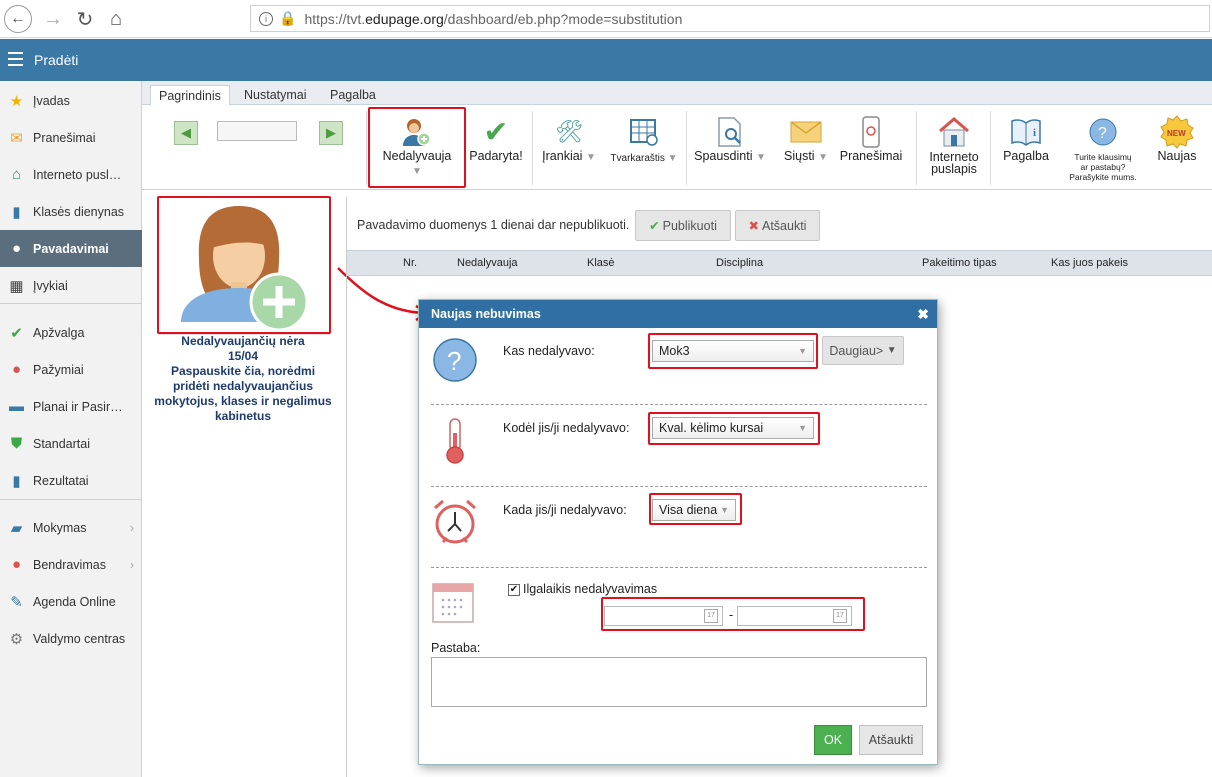 Image resolution: width=1212 pixels, height=777 pixels. Describe the element at coordinates (60, 527) in the screenshot. I see `sidebar-item-label: Mokymas` at that location.